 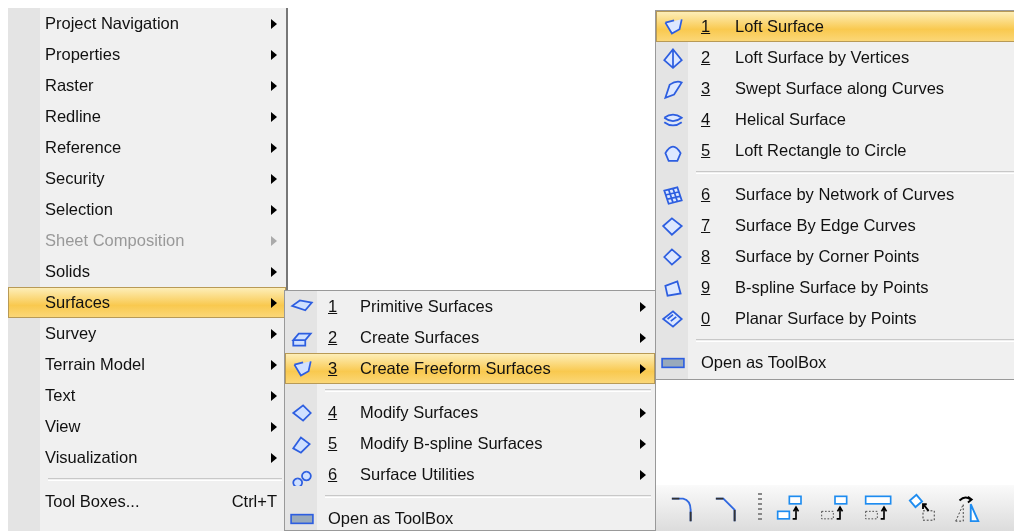 I want to click on menu-item: Solids, so click(x=147, y=271).